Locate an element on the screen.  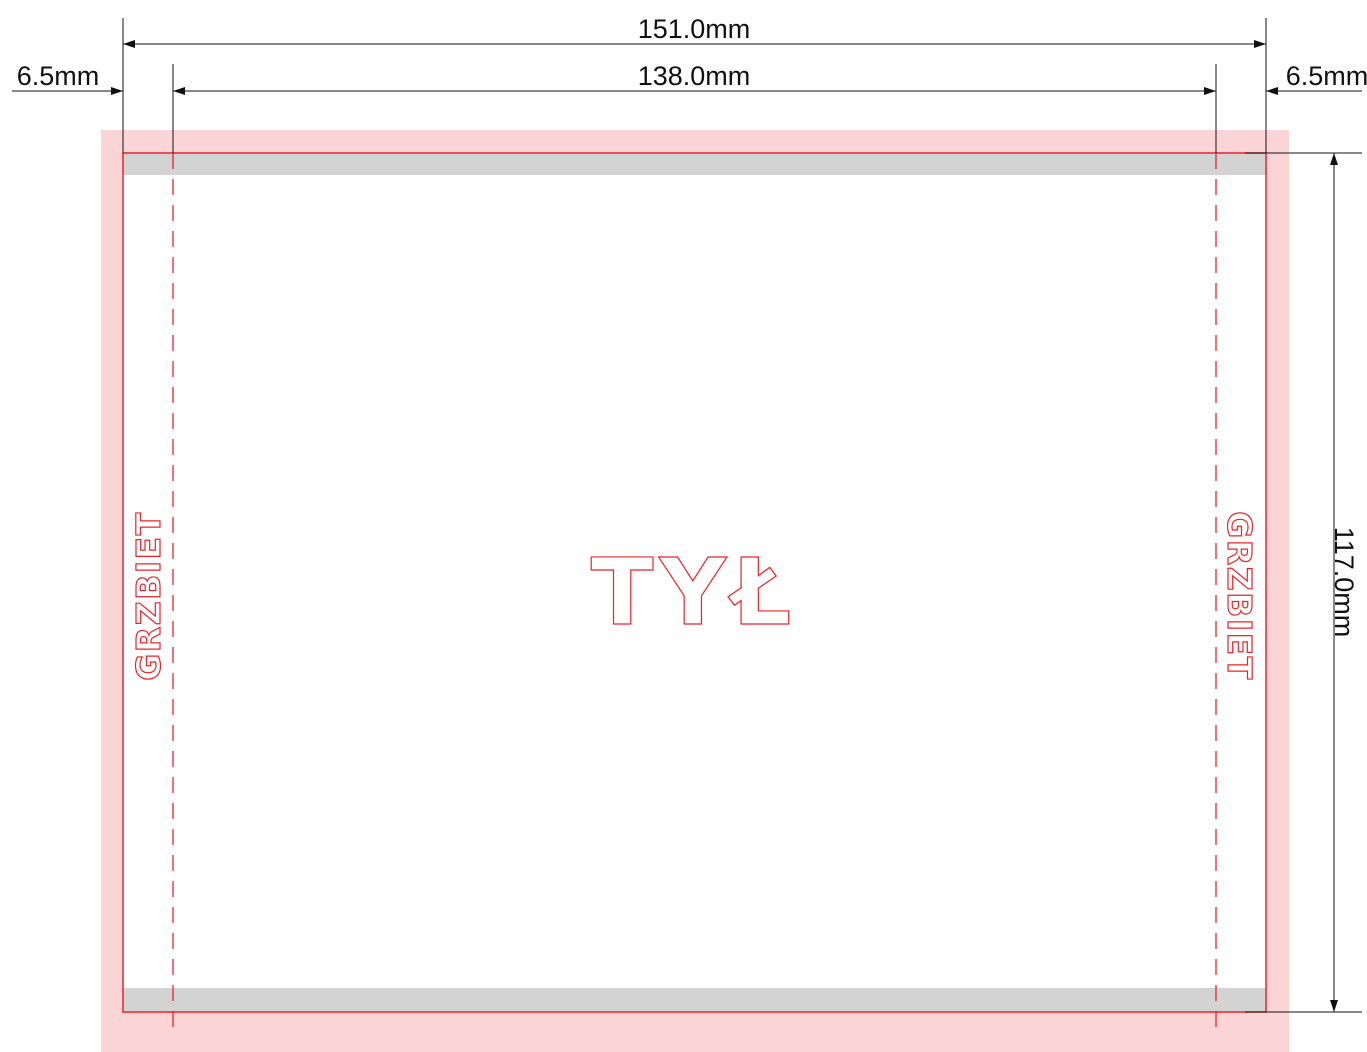
right-spine-label: 6.5mm is located at coordinates (1326, 76).